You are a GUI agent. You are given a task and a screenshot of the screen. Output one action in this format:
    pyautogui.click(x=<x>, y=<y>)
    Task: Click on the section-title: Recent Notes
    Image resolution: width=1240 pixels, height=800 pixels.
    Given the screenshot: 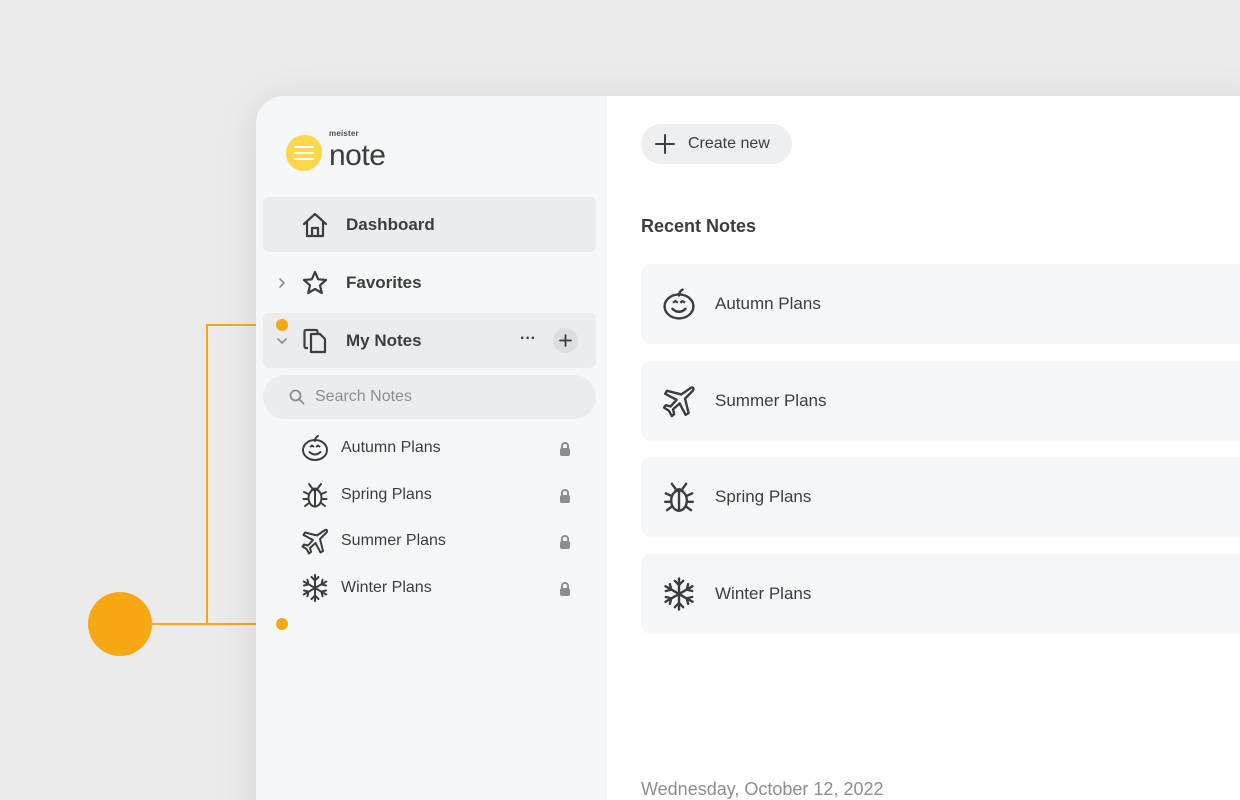 What is the action you would take?
    pyautogui.click(x=699, y=226)
    